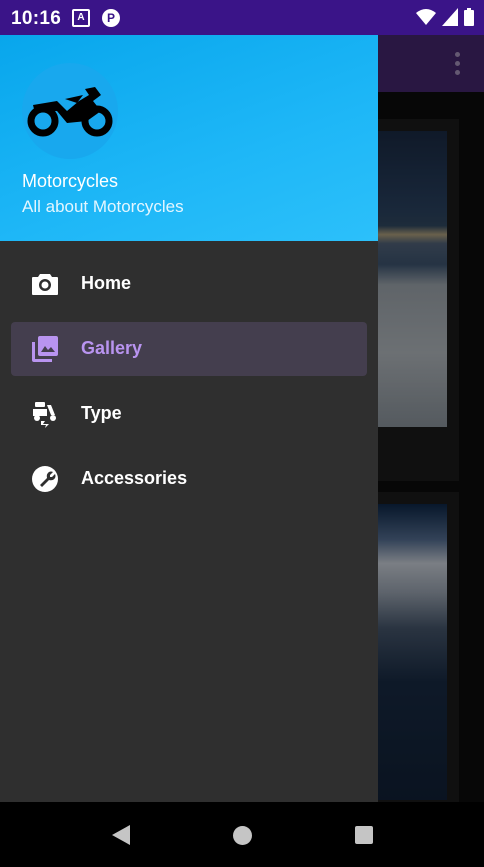  What do you see at coordinates (121, 835) in the screenshot?
I see `back-icon` at bounding box center [121, 835].